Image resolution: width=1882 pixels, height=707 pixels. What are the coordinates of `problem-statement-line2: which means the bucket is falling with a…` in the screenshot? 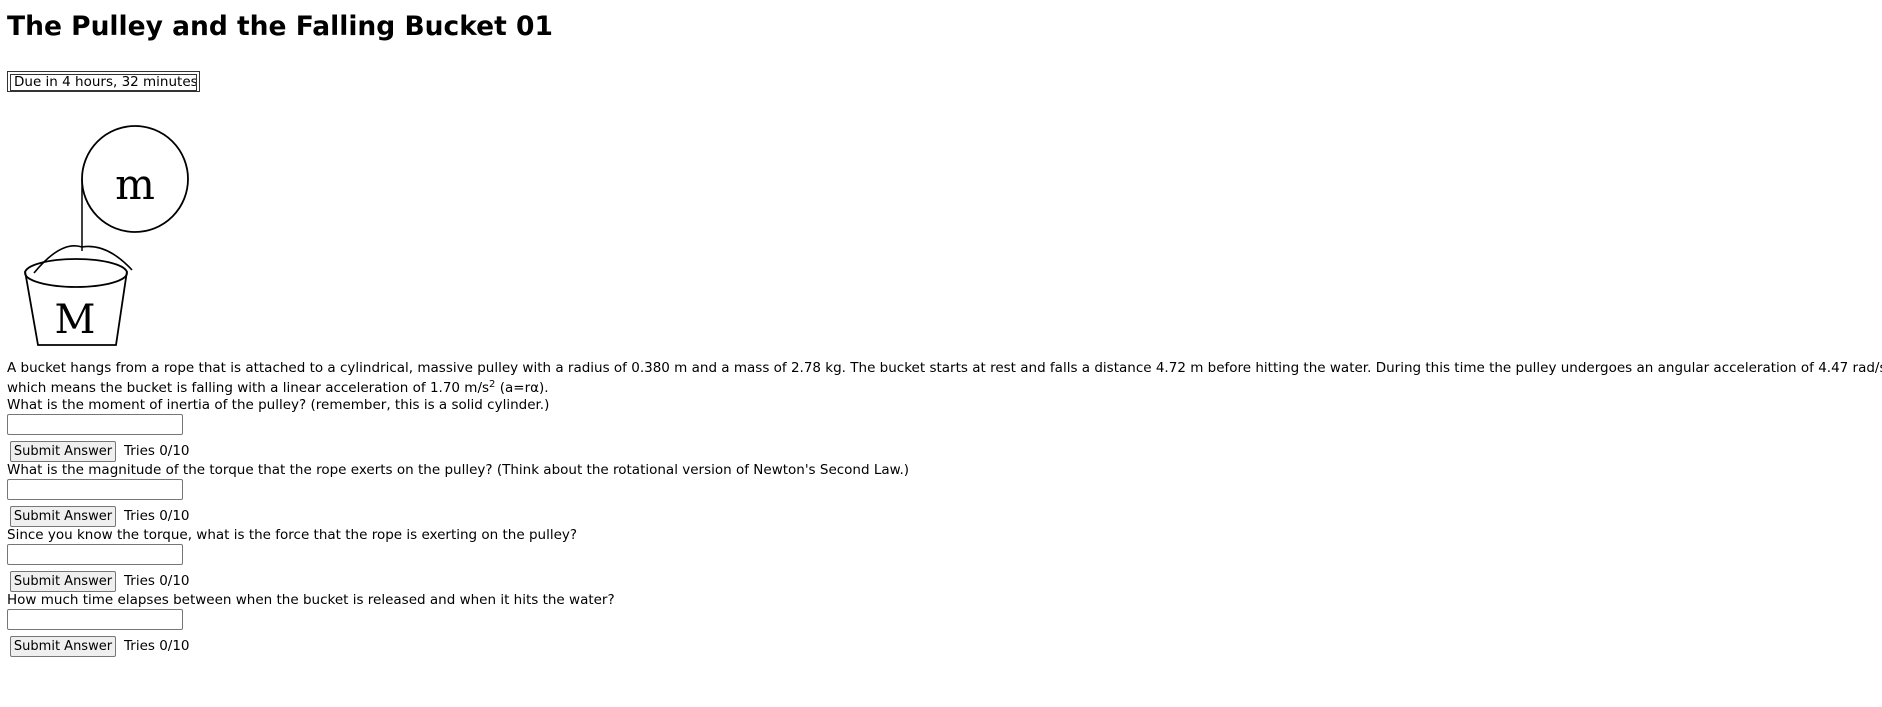 It's located at (941, 388).